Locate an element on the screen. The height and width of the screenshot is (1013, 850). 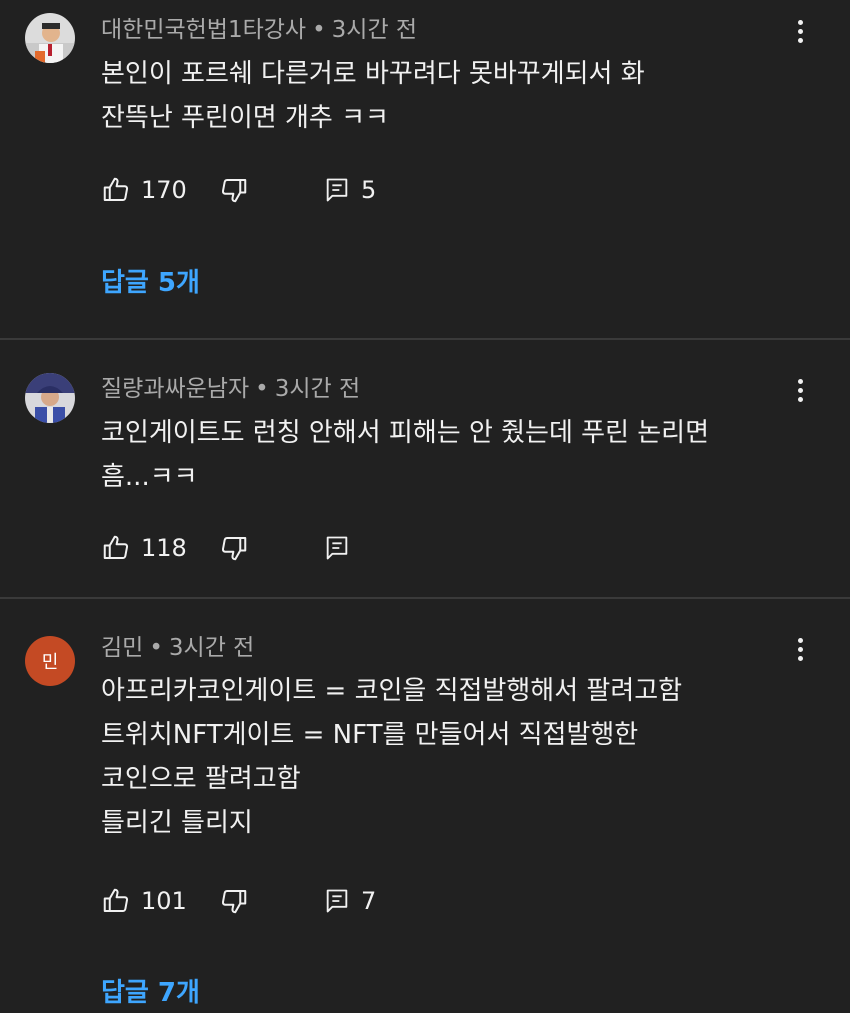
comment-line: 본인이 포르쉐 다른거로 바꾸려다 못바꾸게되서 화 is located at coordinates (373, 74).